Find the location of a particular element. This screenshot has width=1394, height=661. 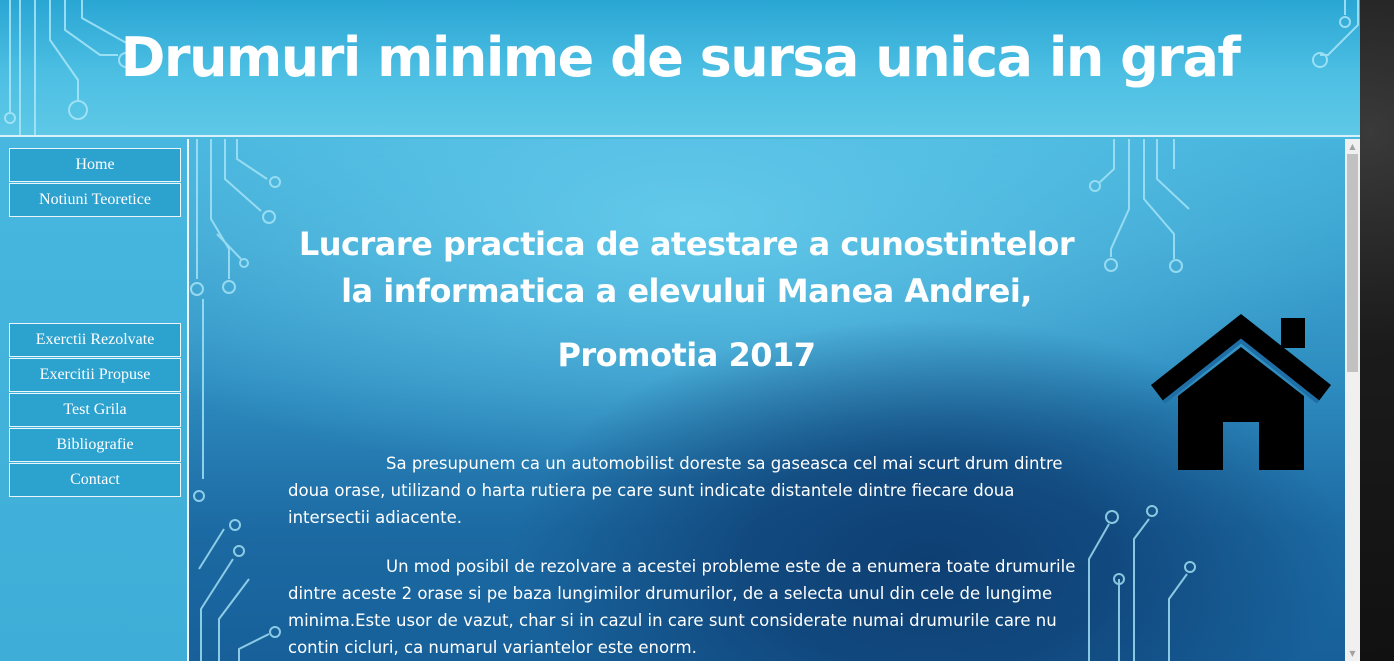

content-scrollbar: ▲ ▼ is located at coordinates (1352, 400).